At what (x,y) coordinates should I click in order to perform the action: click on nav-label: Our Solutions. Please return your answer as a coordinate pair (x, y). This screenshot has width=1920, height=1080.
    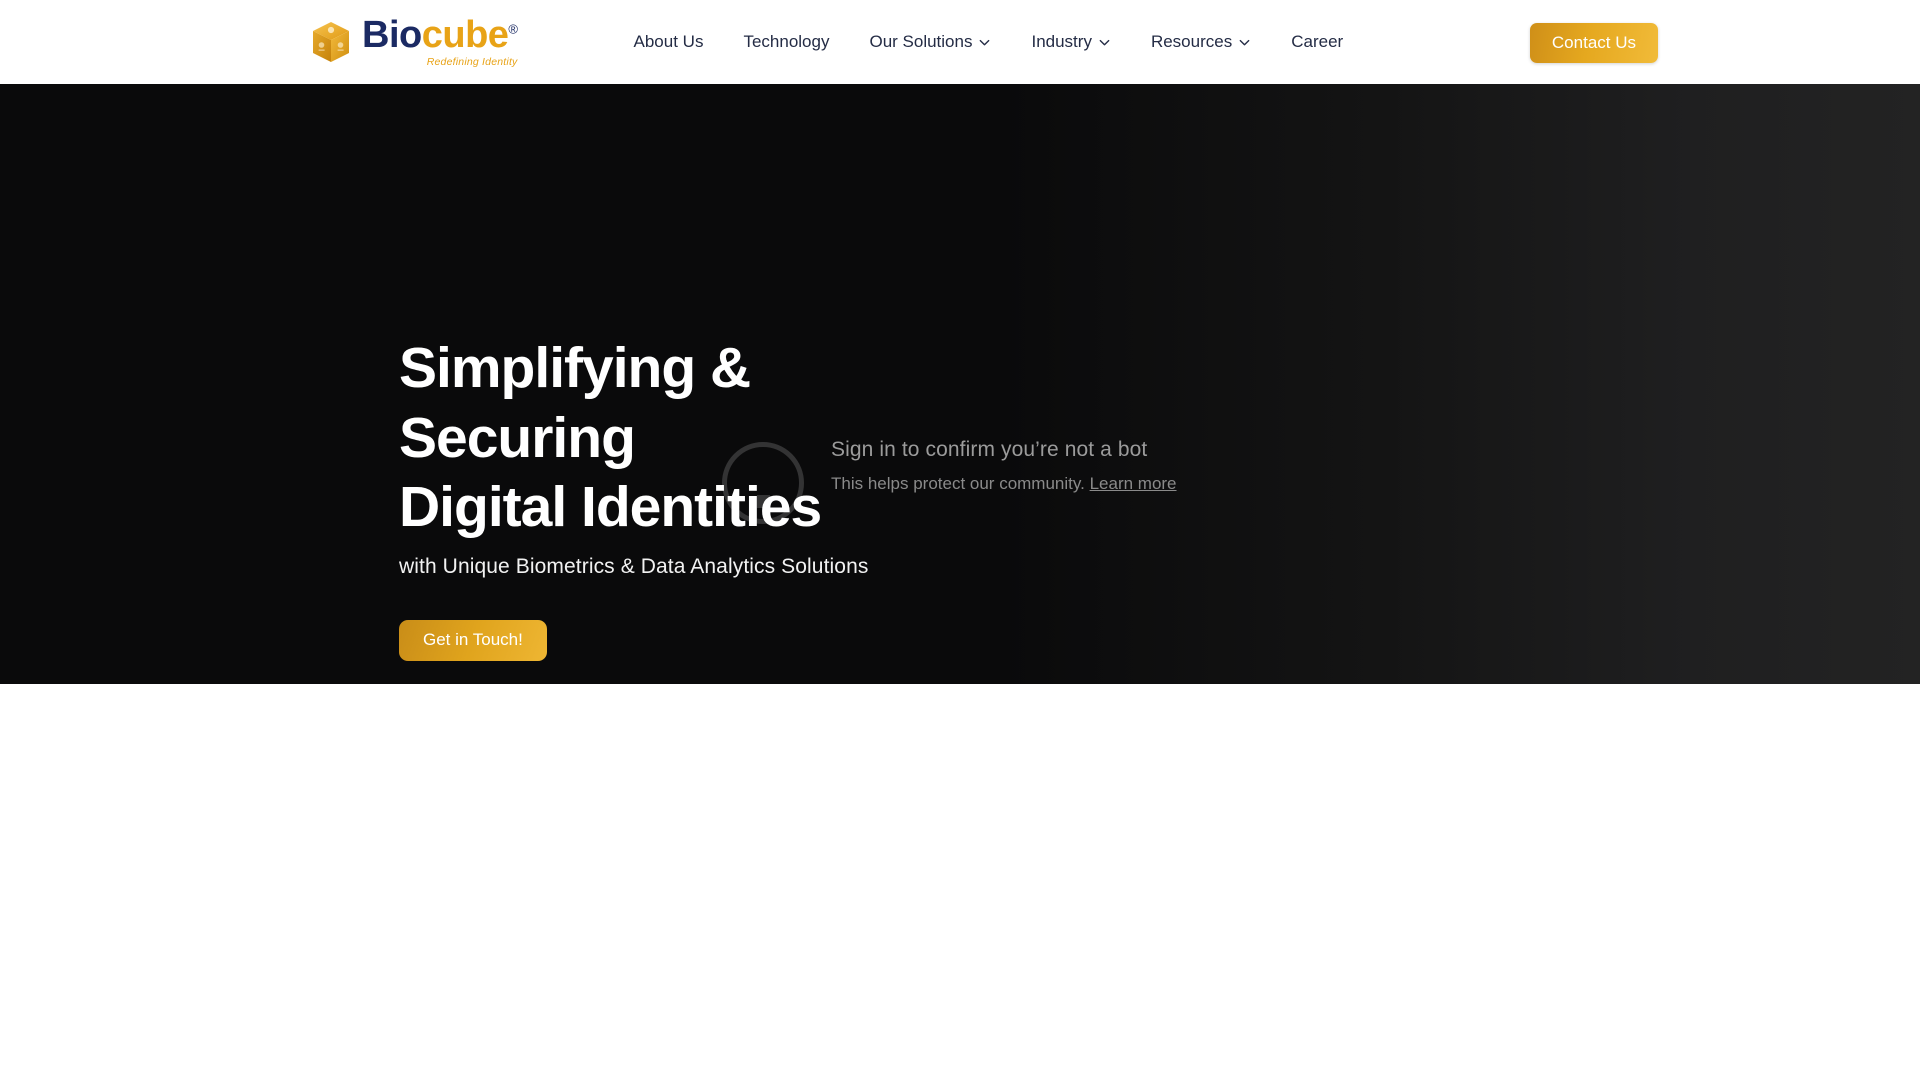
    Looking at the image, I should click on (921, 41).